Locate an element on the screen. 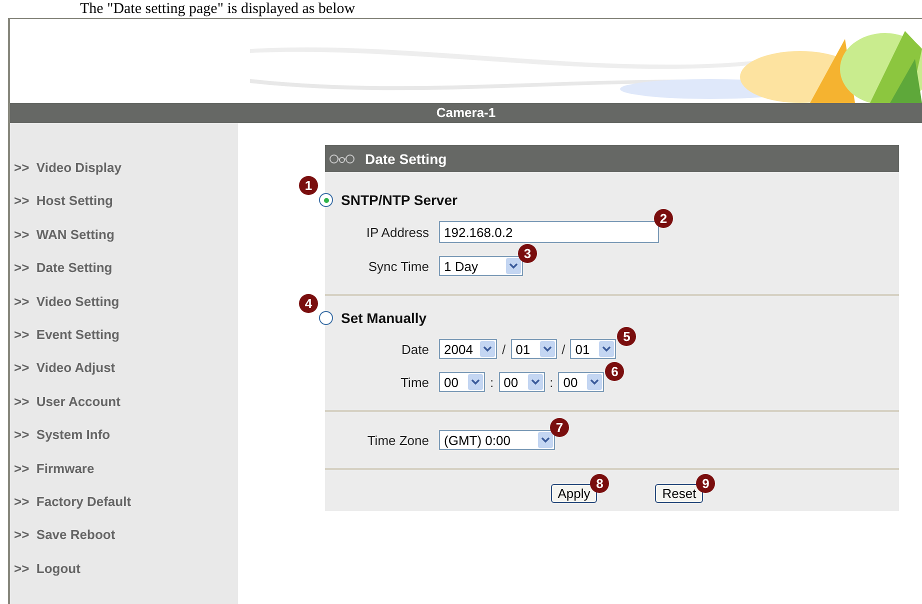 This screenshot has width=922, height=604. callout-badge: 7 is located at coordinates (559, 427).